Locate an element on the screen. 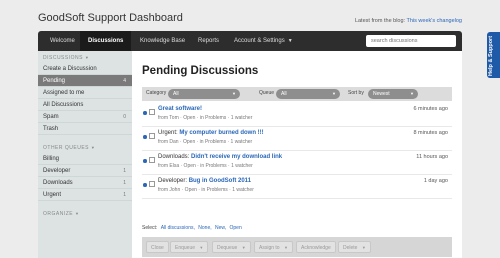 This screenshot has height=258, width=500. sort-select: Newest ▼ is located at coordinates (393, 94).